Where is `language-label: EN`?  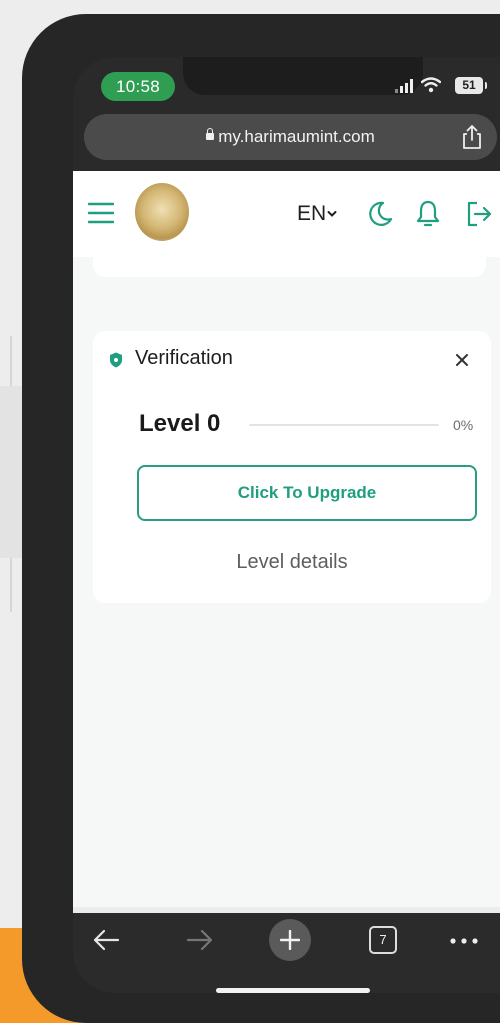 language-label: EN is located at coordinates (312, 213).